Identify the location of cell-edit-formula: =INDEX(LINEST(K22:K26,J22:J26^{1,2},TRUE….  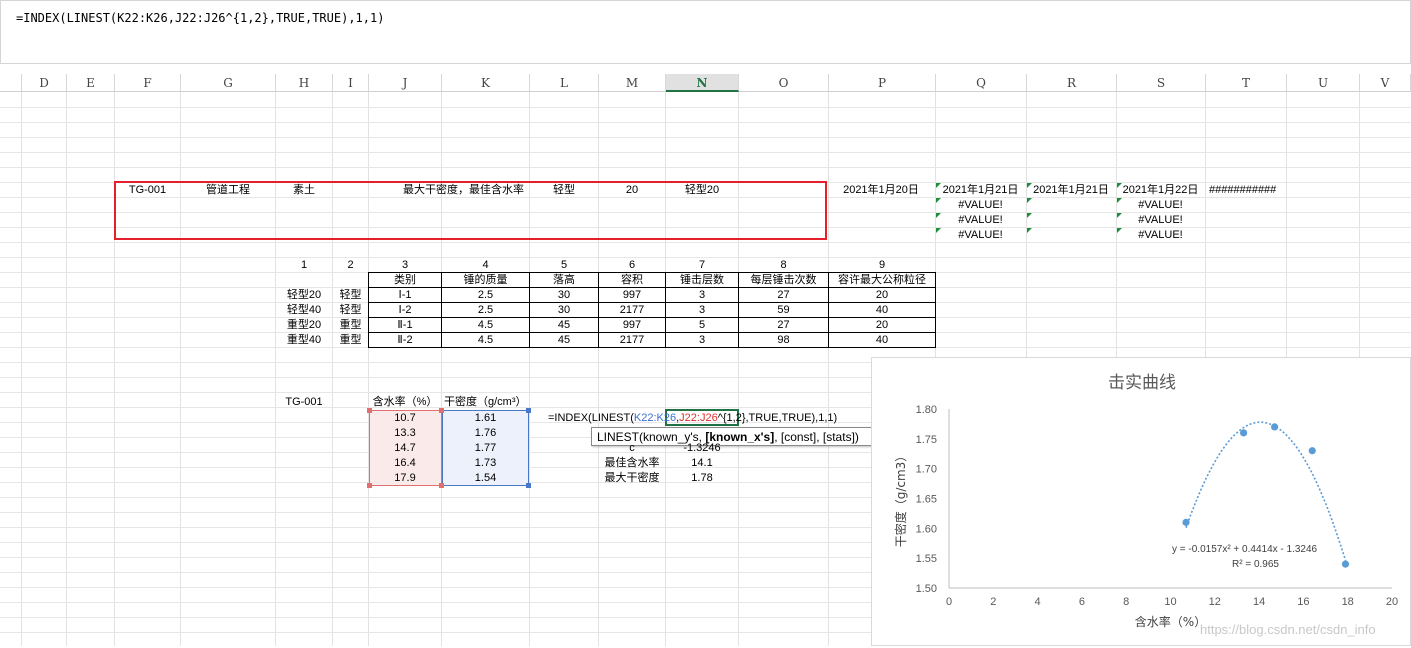
(692, 418).